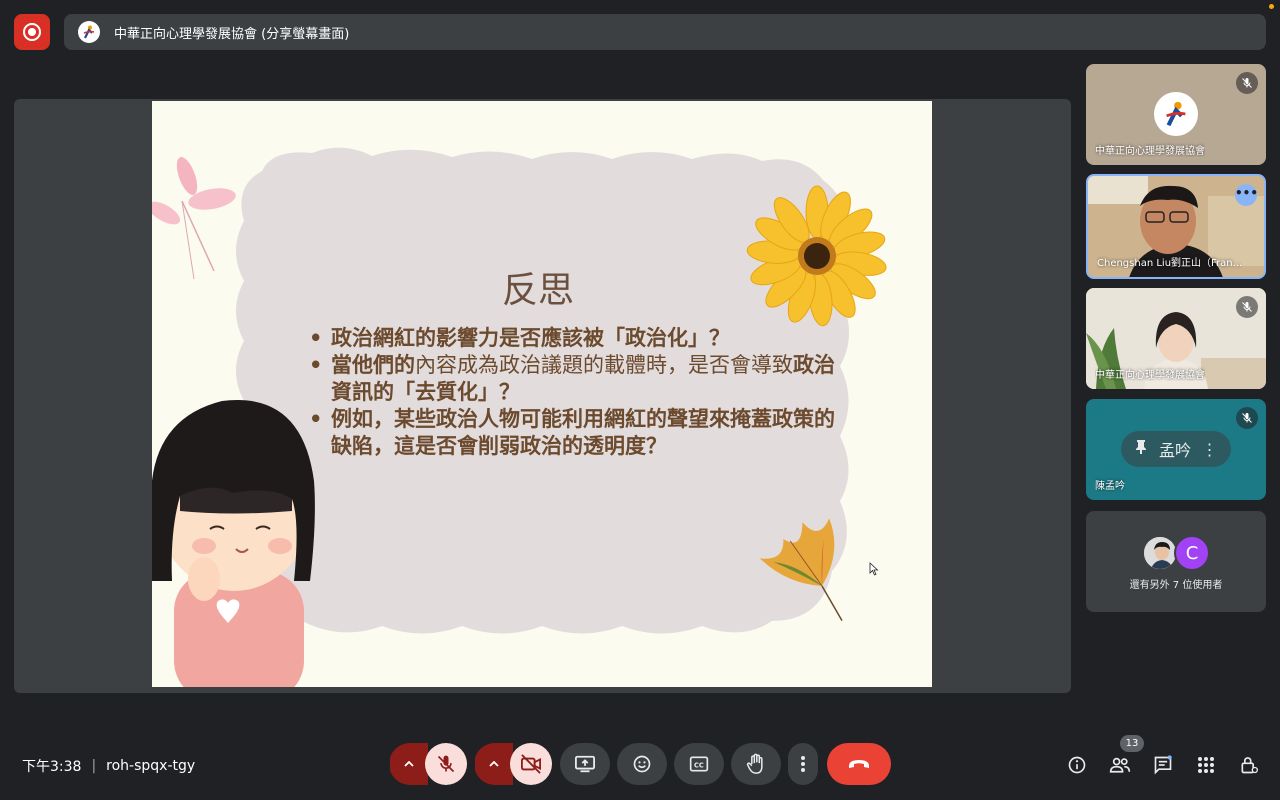  I want to click on activities-button, so click(1206, 765).